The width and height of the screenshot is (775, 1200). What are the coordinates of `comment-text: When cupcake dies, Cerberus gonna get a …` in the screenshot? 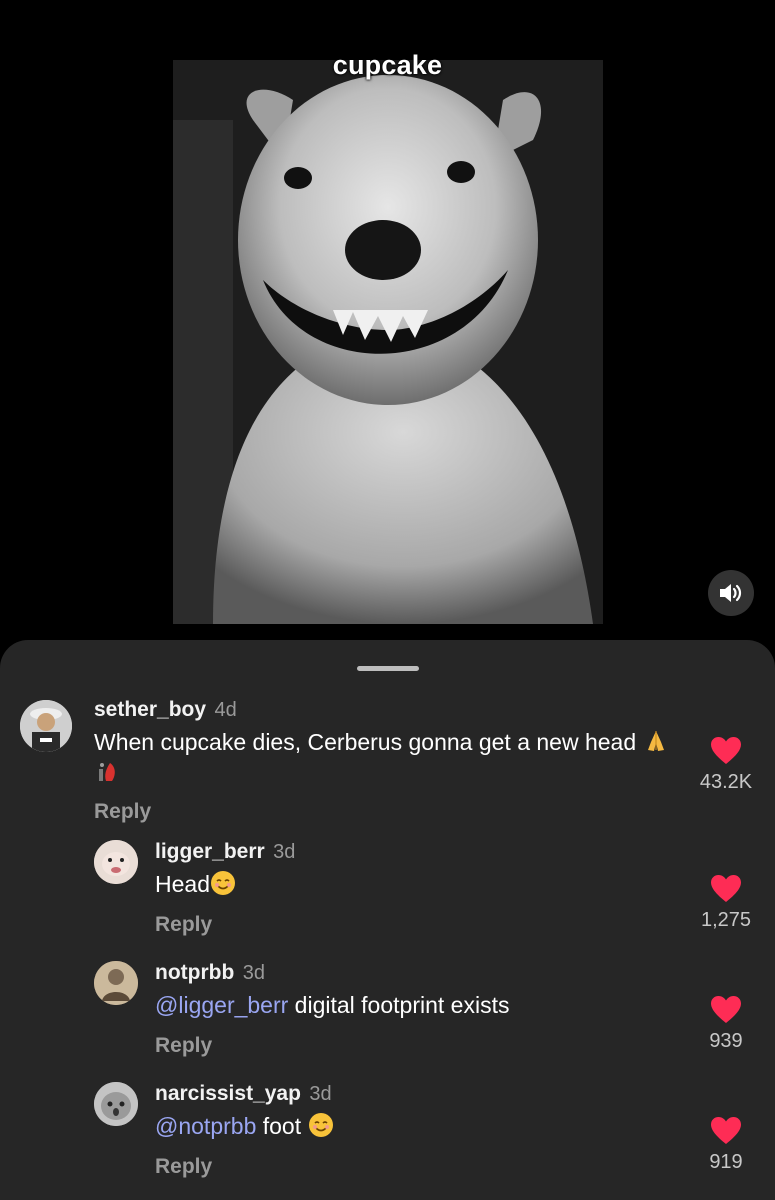 It's located at (384, 757).